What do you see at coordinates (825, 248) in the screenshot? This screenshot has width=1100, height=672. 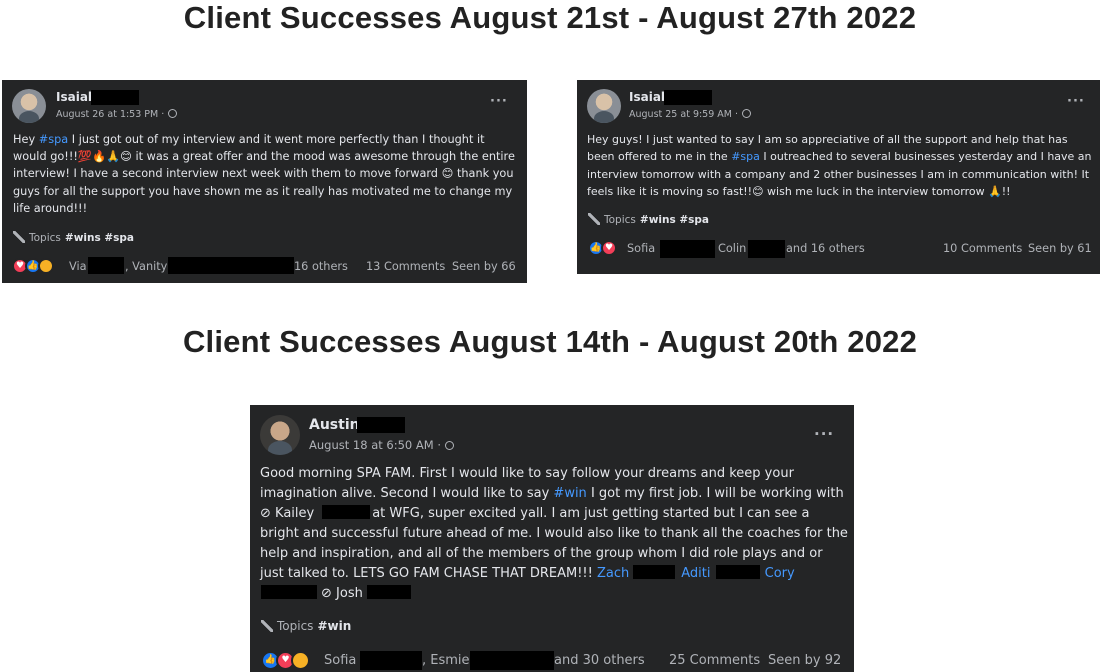 I see `reactor-others: and 16 others` at bounding box center [825, 248].